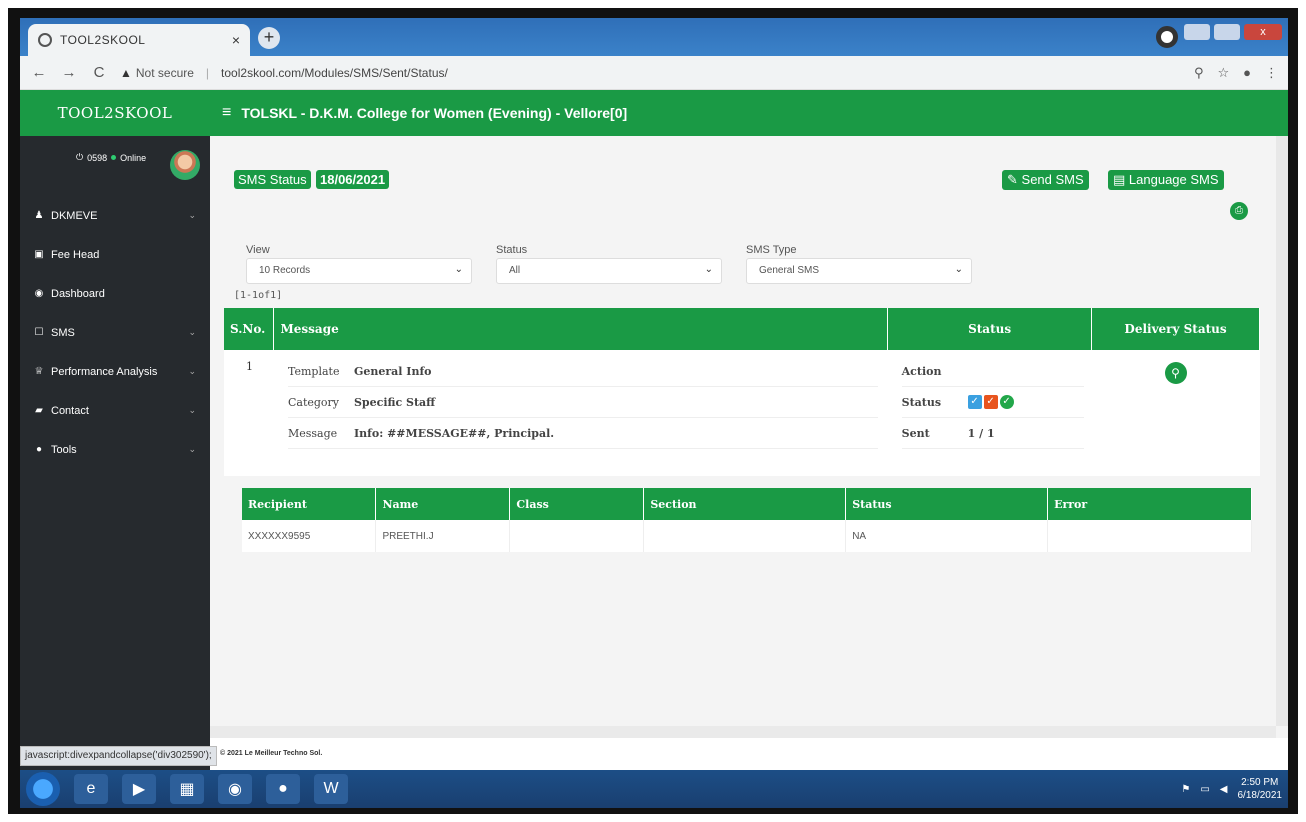 The width and height of the screenshot is (1306, 822). I want to click on status-row: Status ✓ ✓ ✓, so click(992, 402).